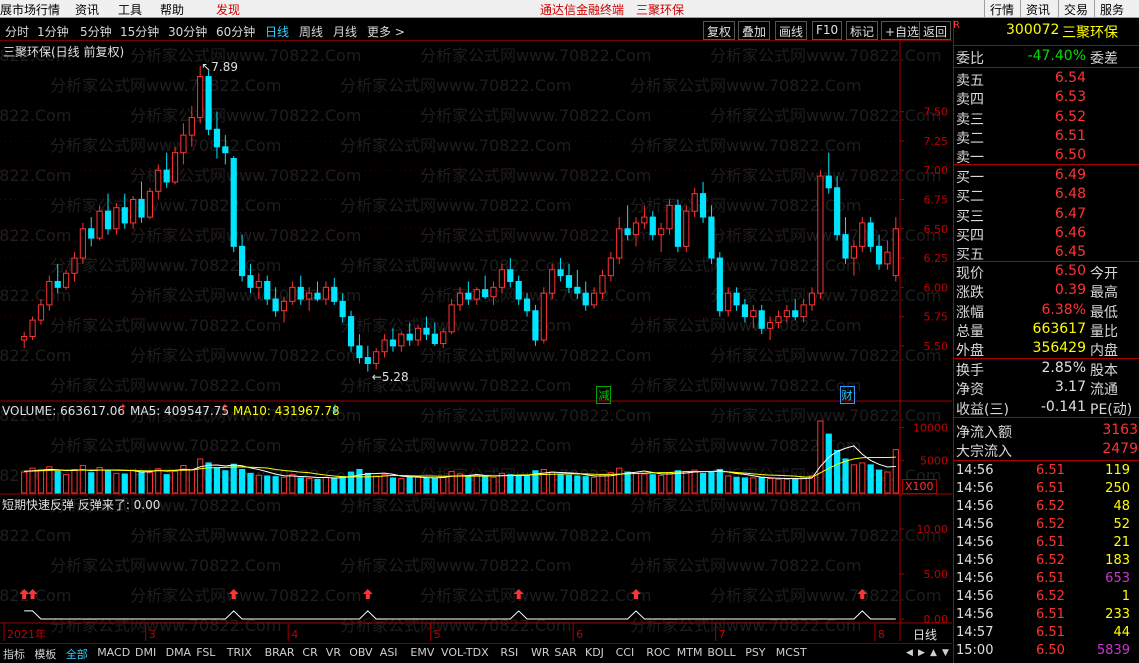  What do you see at coordinates (87, 9) in the screenshot?
I see `menu-news: 资讯` at bounding box center [87, 9].